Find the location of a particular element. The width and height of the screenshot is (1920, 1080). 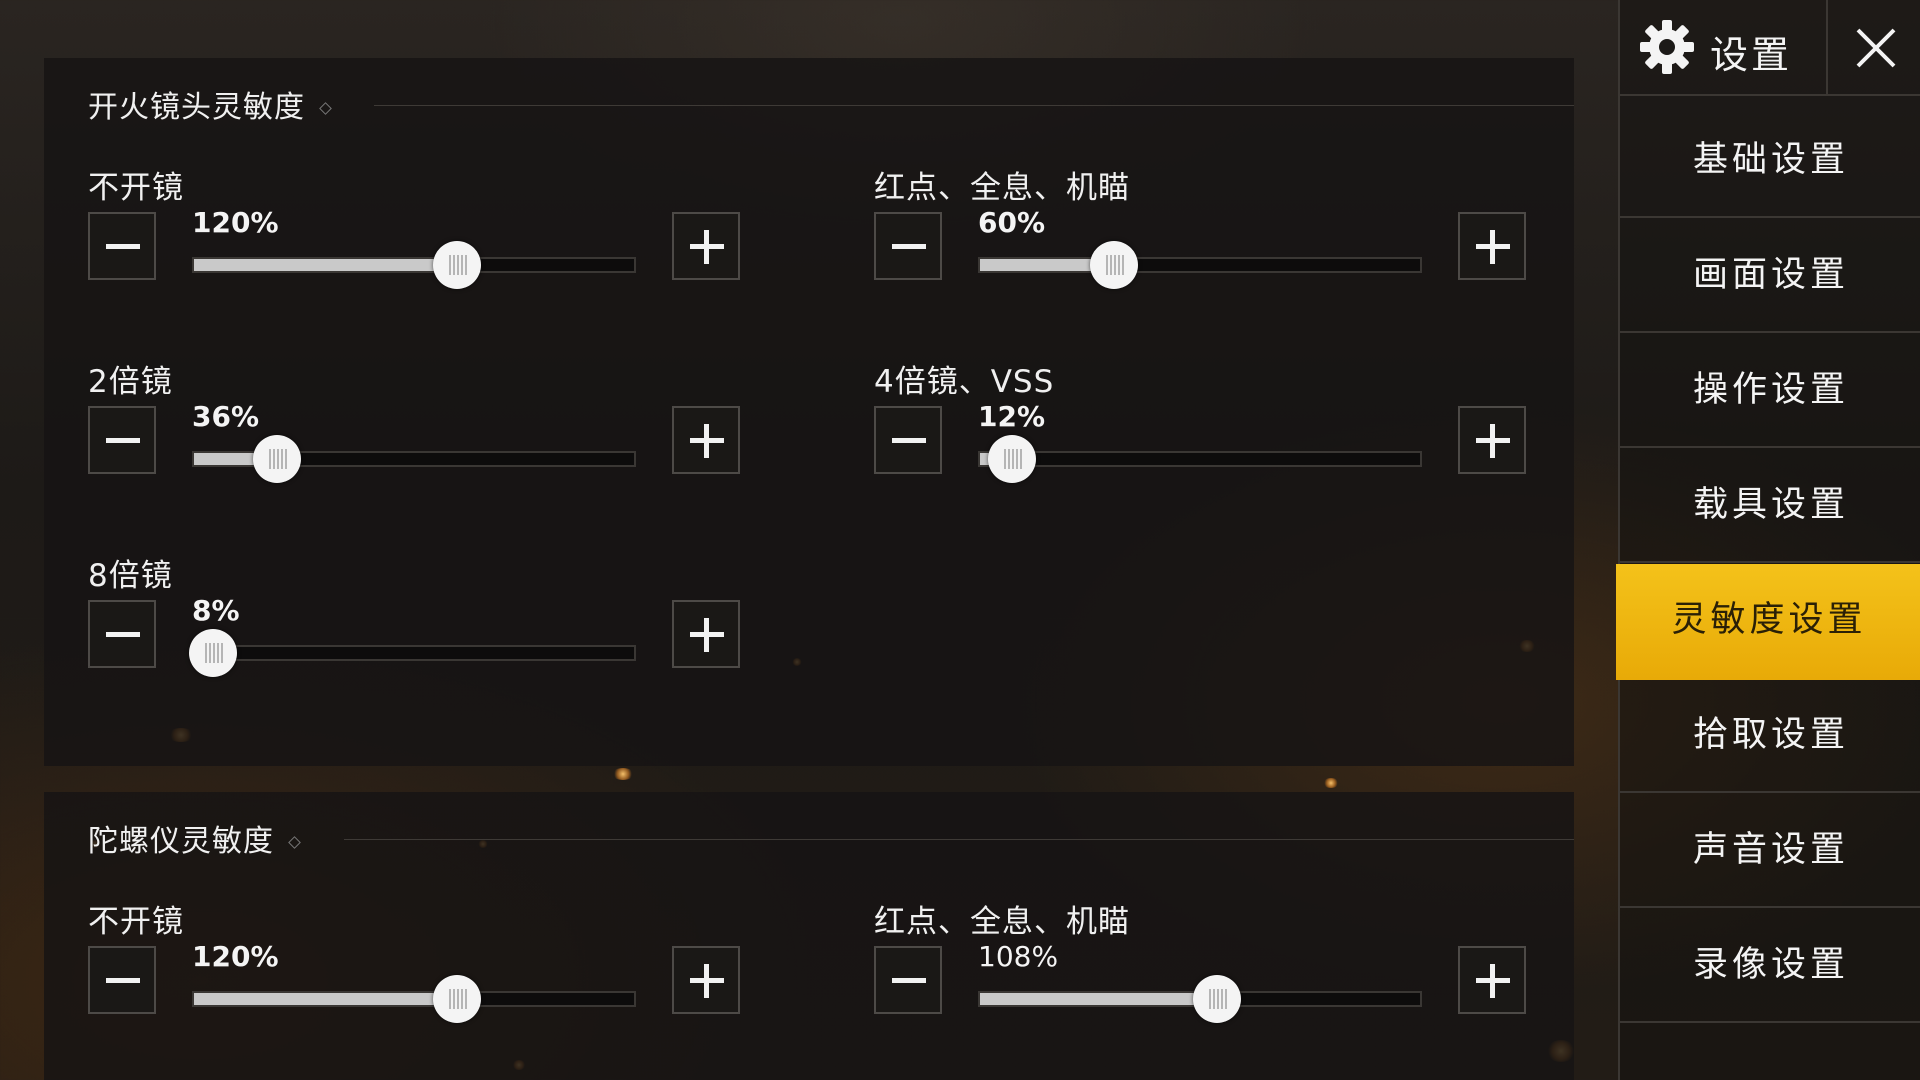

sidebar-item: 画面设置 is located at coordinates (1770, 276).